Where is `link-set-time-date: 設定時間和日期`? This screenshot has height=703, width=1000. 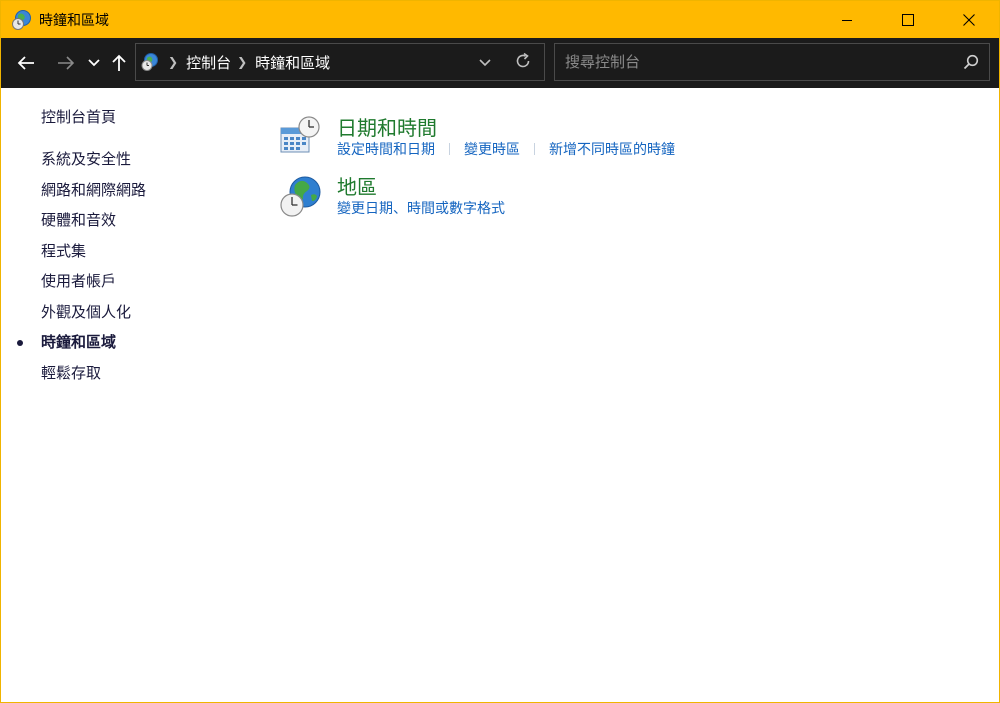
link-set-time-date: 設定時間和日期 is located at coordinates (386, 149).